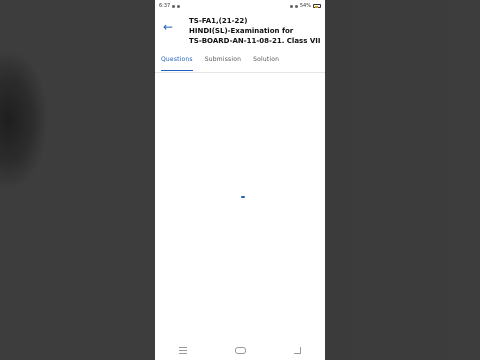  I want to click on signal-icon, so click(296, 6).